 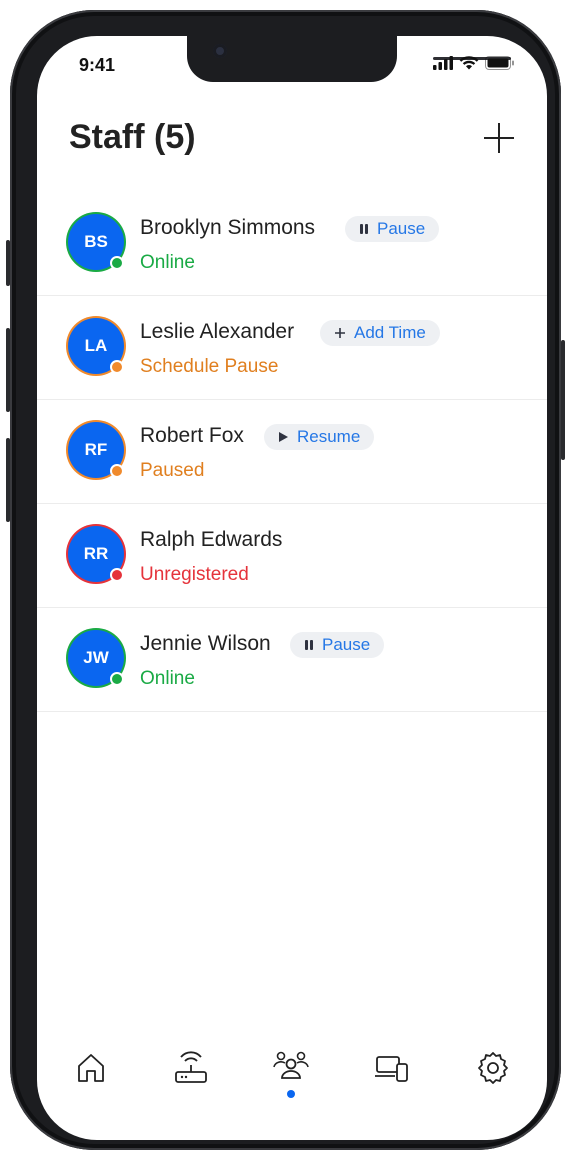 I want to click on staff-row: BS Brooklyn Simmons Pause Online, so click(x=292, y=244).